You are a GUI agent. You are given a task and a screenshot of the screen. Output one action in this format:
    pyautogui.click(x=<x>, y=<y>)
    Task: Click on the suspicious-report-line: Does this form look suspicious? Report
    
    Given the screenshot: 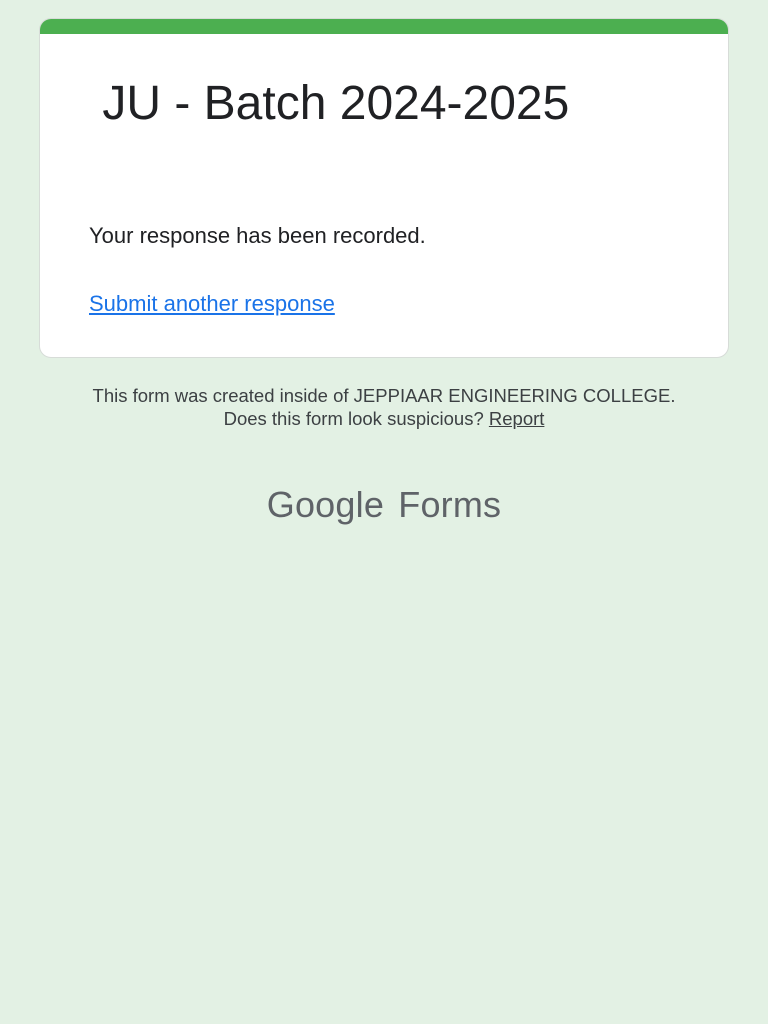 What is the action you would take?
    pyautogui.click(x=384, y=418)
    